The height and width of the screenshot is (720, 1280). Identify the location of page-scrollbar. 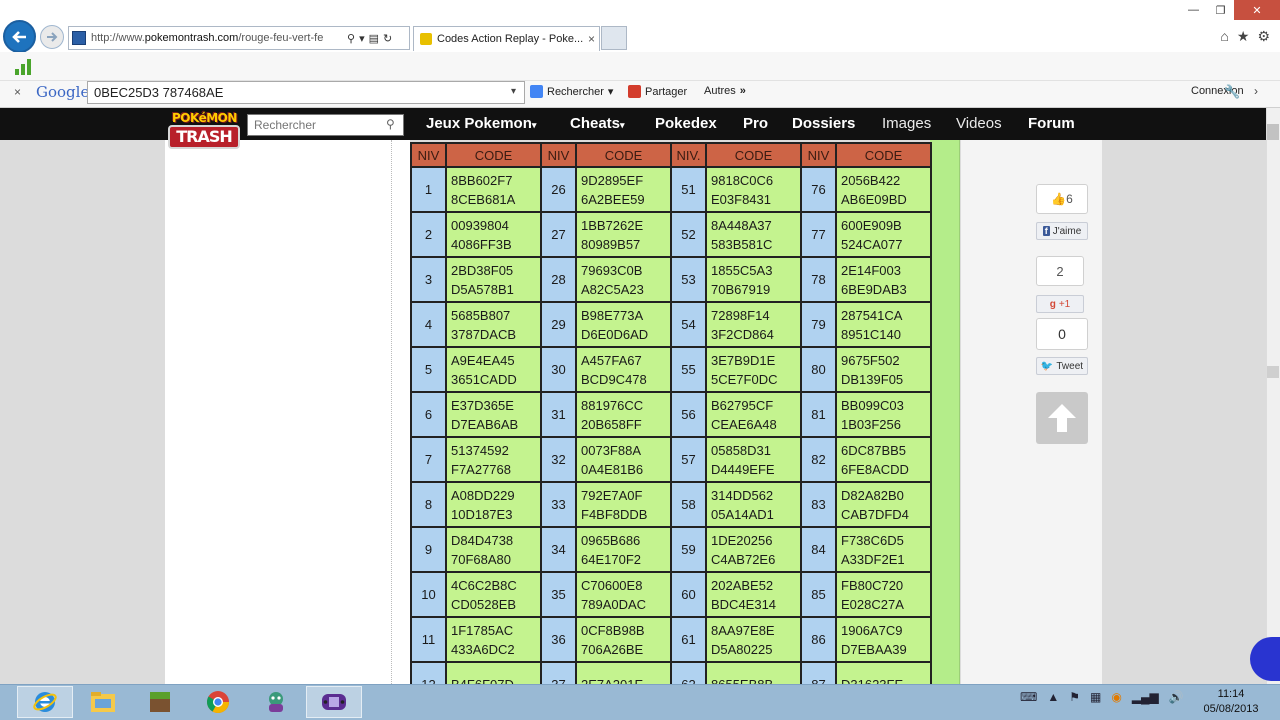
(1273, 396).